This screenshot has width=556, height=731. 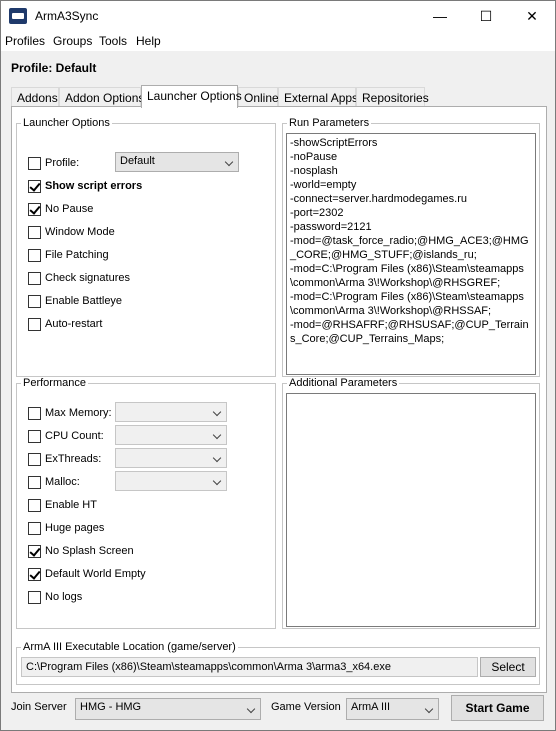 I want to click on profile-select: Default, so click(x=177, y=162).